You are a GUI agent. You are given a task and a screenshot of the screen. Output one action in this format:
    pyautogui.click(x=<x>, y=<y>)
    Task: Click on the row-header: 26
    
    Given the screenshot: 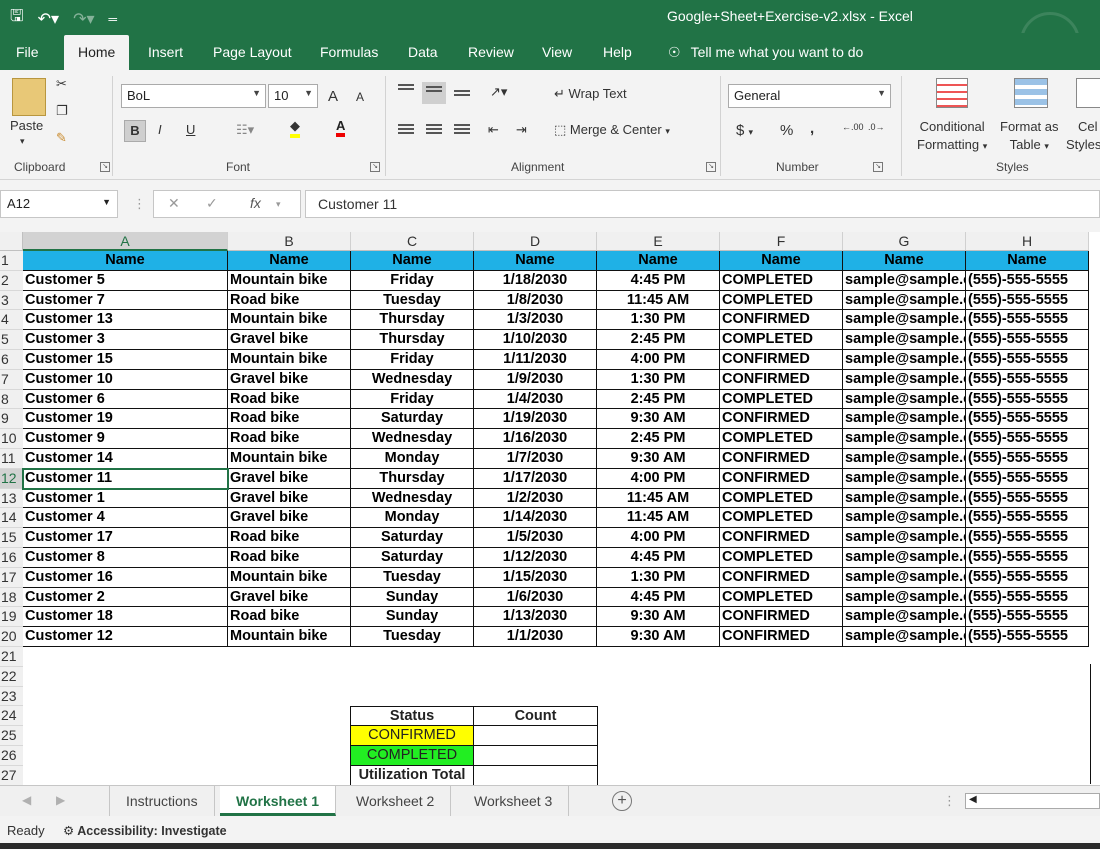 What is the action you would take?
    pyautogui.click(x=11, y=756)
    